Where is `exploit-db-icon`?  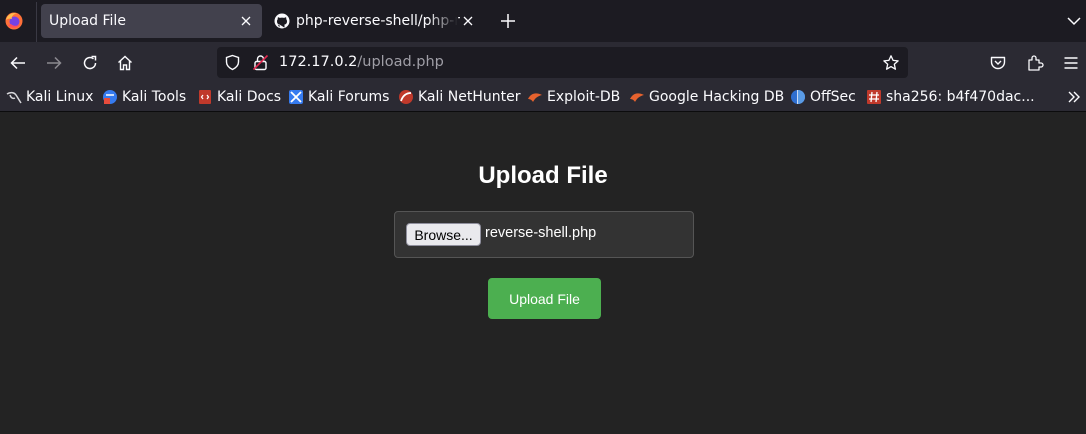 exploit-db-icon is located at coordinates (535, 97).